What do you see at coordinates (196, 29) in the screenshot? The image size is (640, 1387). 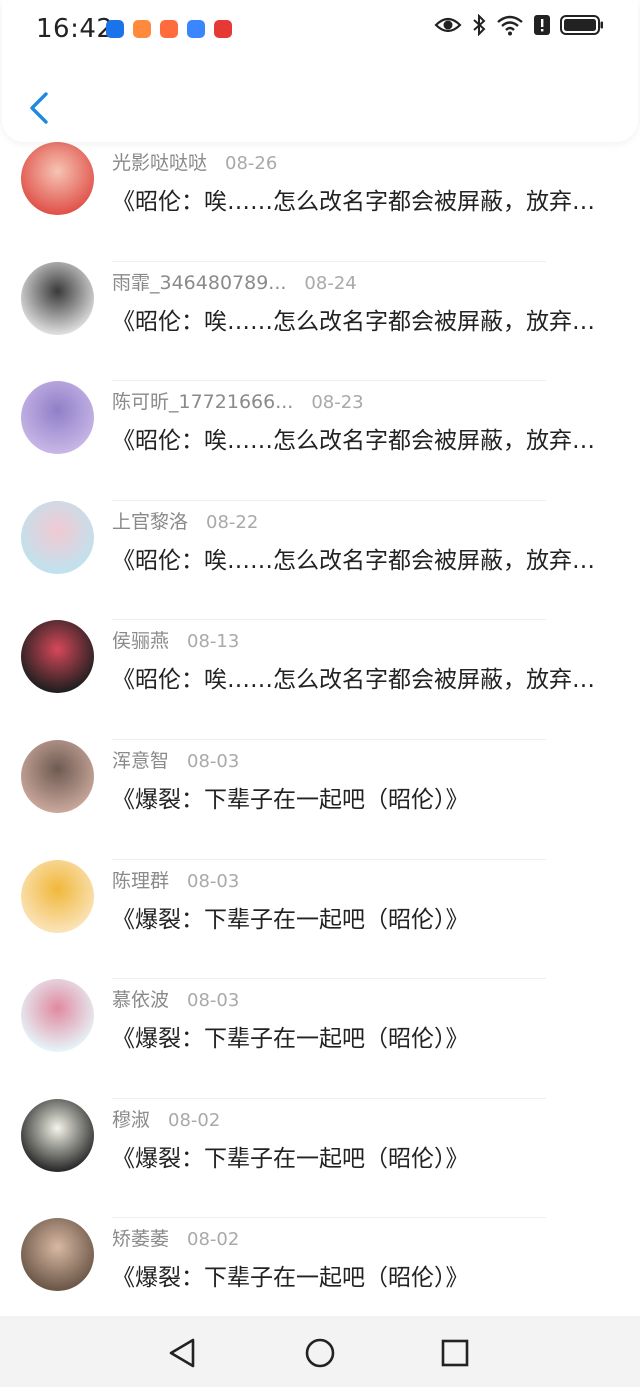 I see `browser-app-icon` at bounding box center [196, 29].